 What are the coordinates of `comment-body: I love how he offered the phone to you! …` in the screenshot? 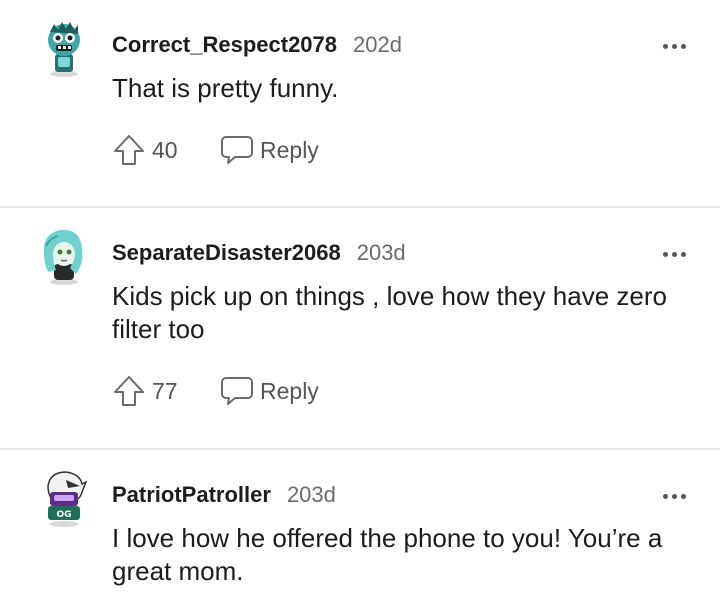 It's located at (387, 554).